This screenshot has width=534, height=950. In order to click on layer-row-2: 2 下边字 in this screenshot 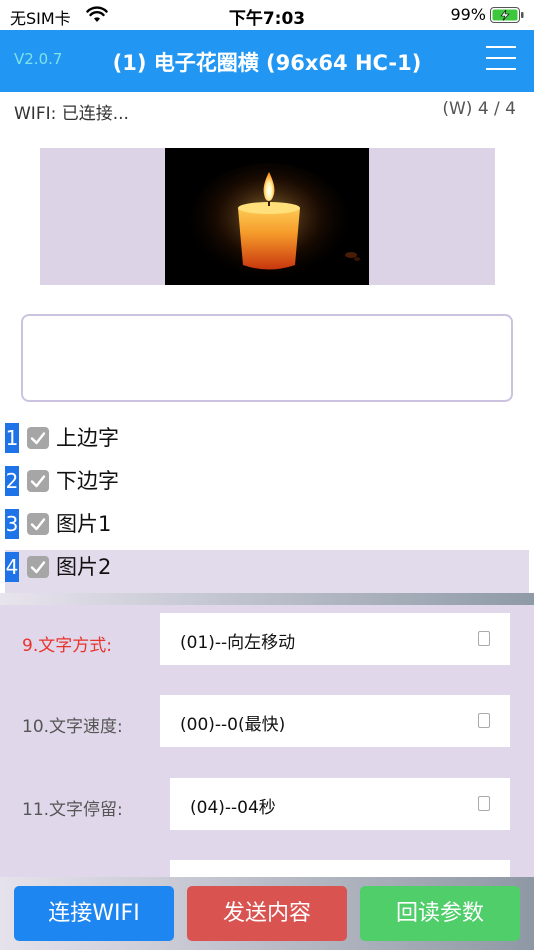, I will do `click(267, 485)`.